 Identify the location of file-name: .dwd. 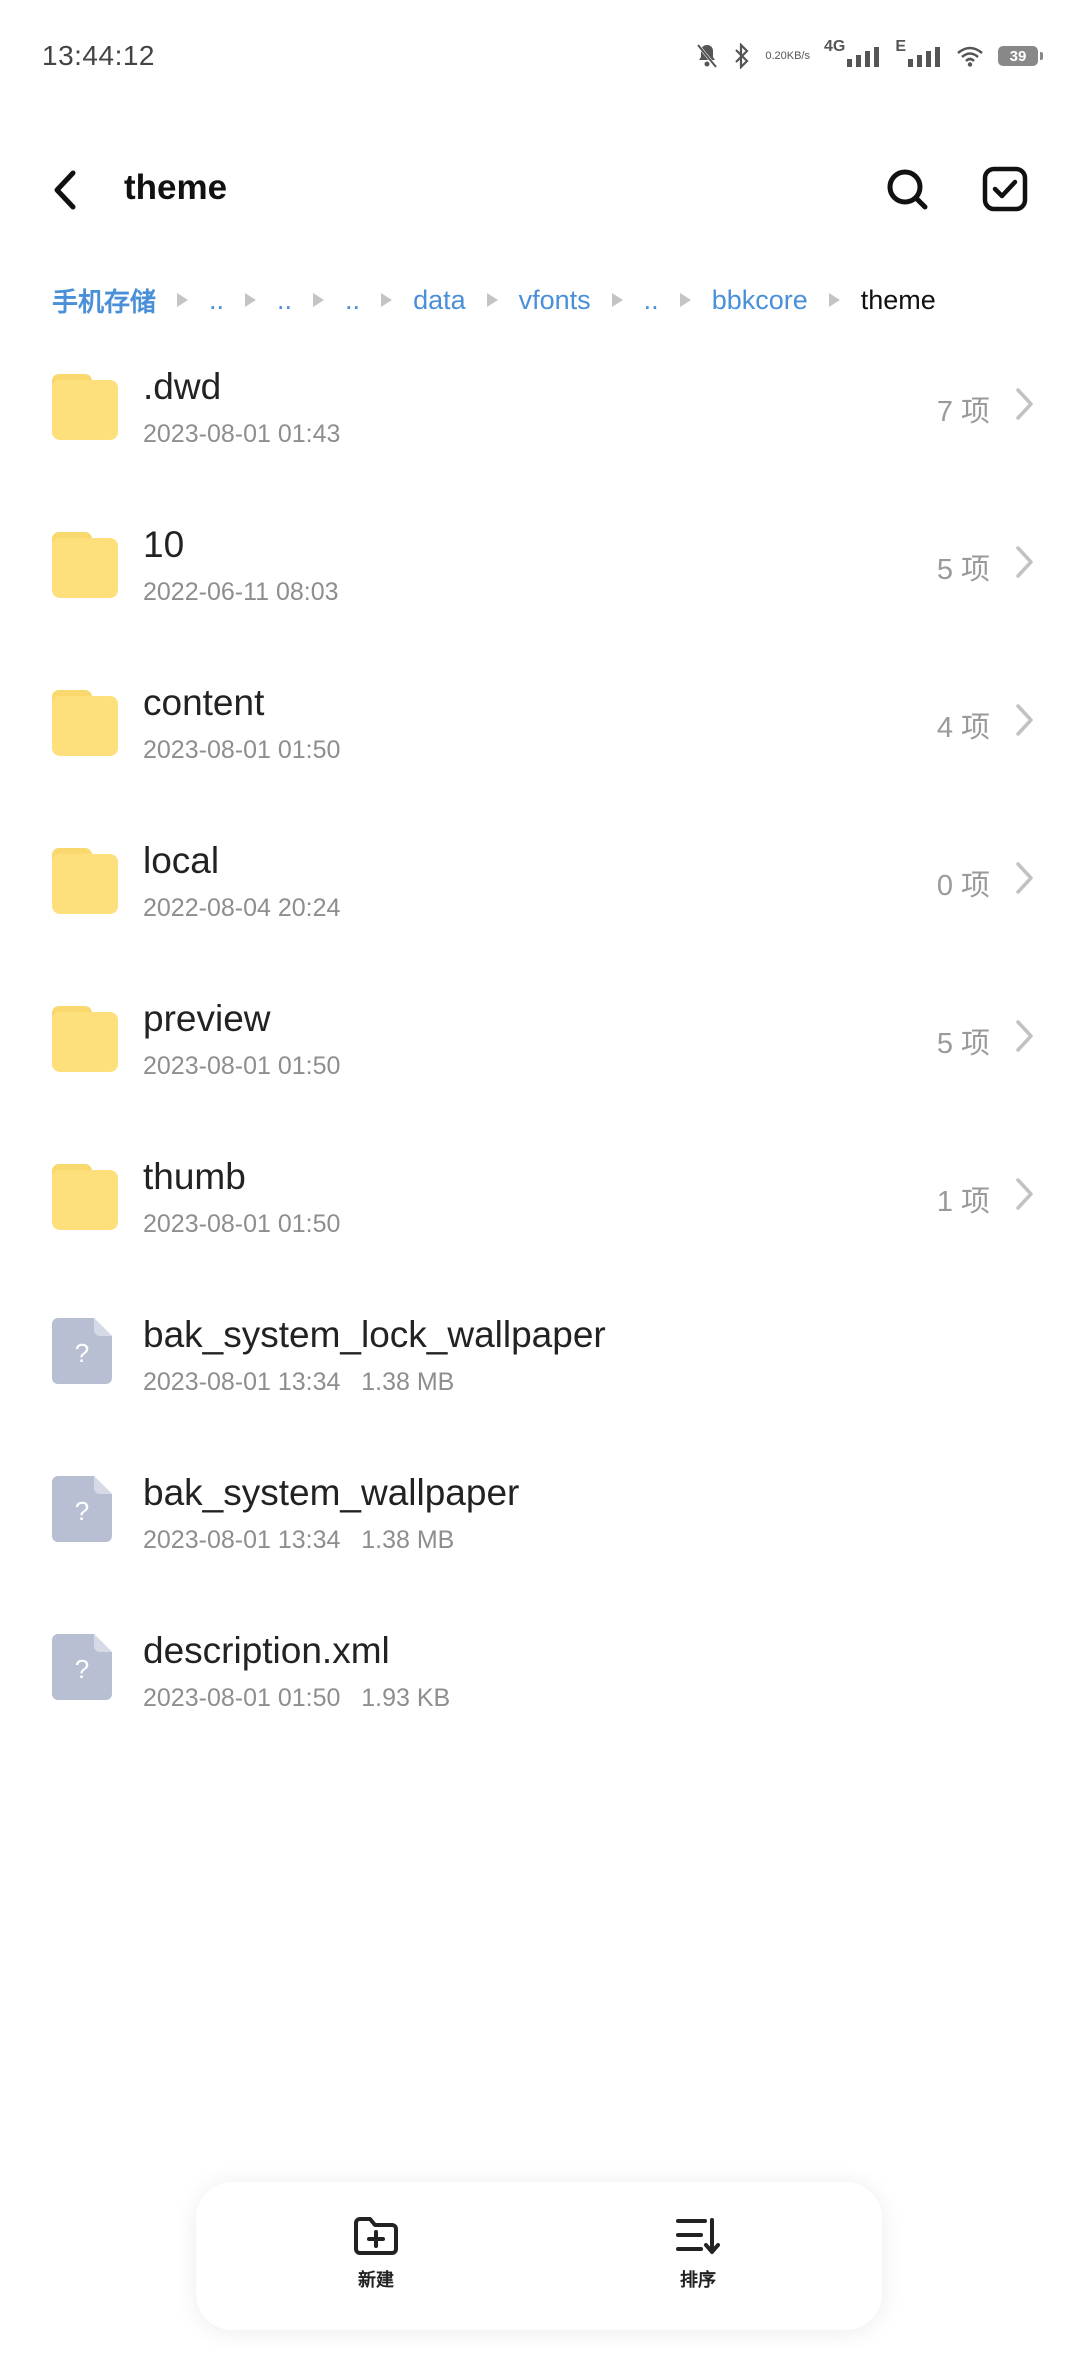
(182, 386).